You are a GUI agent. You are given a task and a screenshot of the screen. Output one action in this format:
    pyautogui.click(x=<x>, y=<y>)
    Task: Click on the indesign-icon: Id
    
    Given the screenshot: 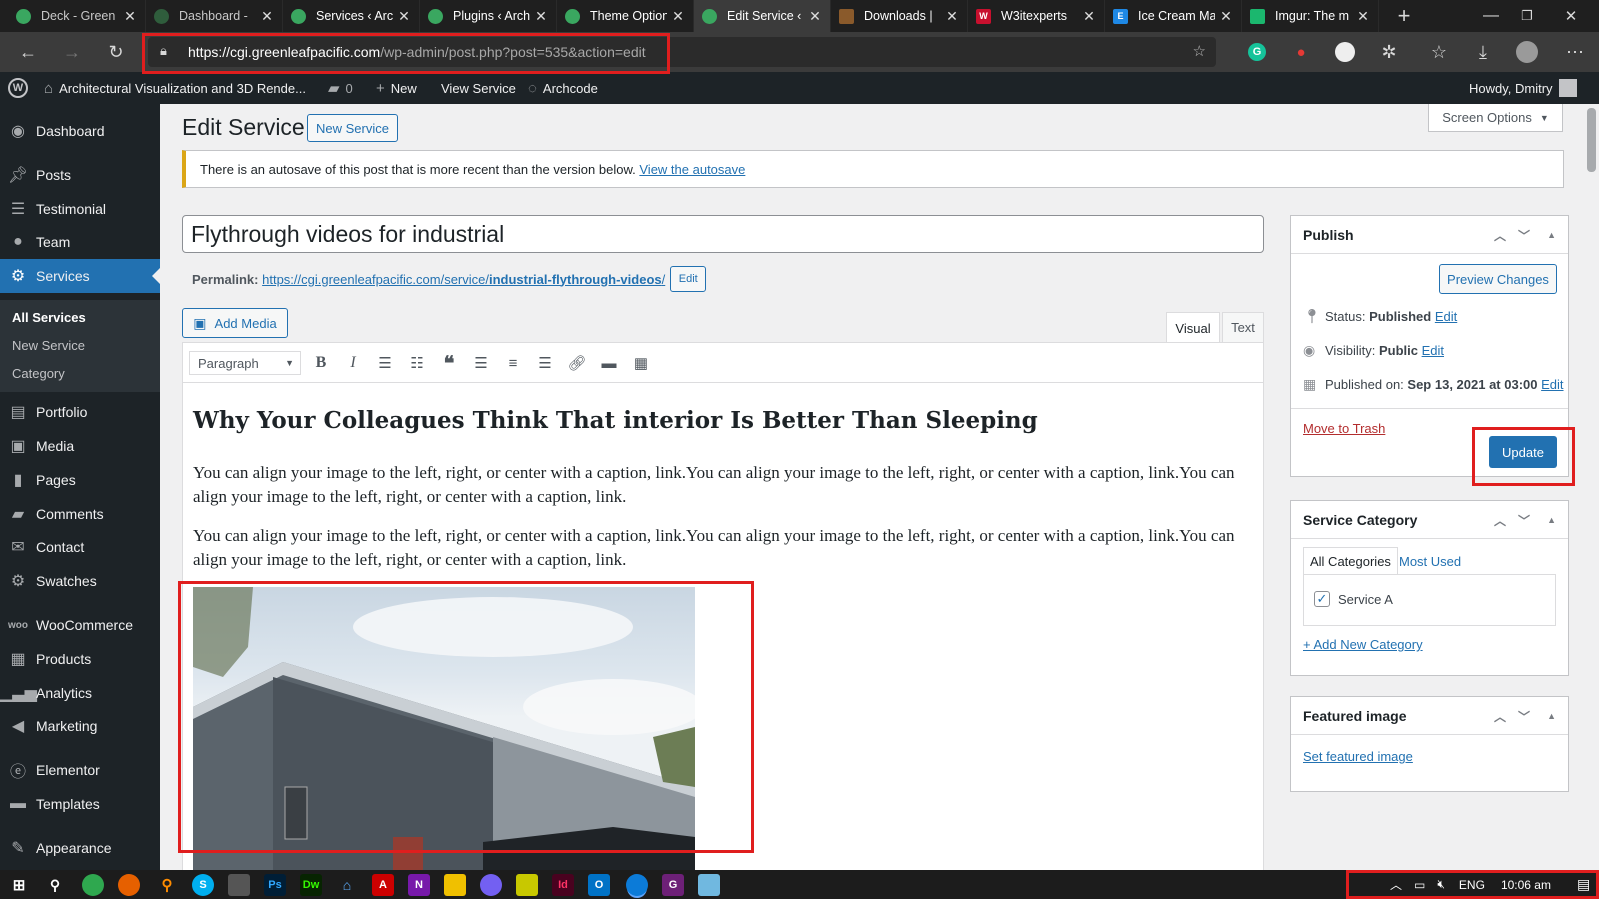 What is the action you would take?
    pyautogui.click(x=563, y=885)
    